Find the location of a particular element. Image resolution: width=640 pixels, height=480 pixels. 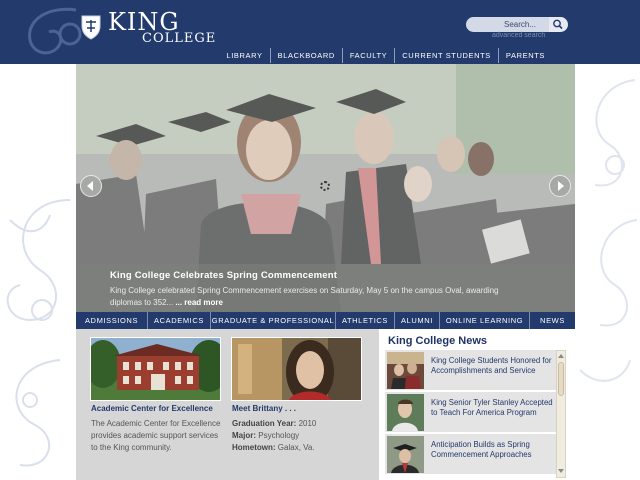

hometown-row: Hometown: Galax, Va. is located at coordinates (297, 448).